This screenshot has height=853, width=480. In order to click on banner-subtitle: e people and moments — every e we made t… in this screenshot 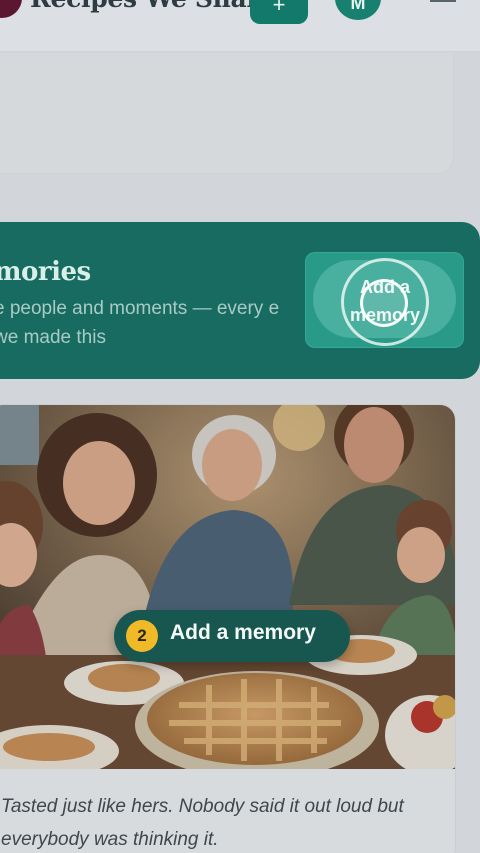, I will do `click(140, 323)`.